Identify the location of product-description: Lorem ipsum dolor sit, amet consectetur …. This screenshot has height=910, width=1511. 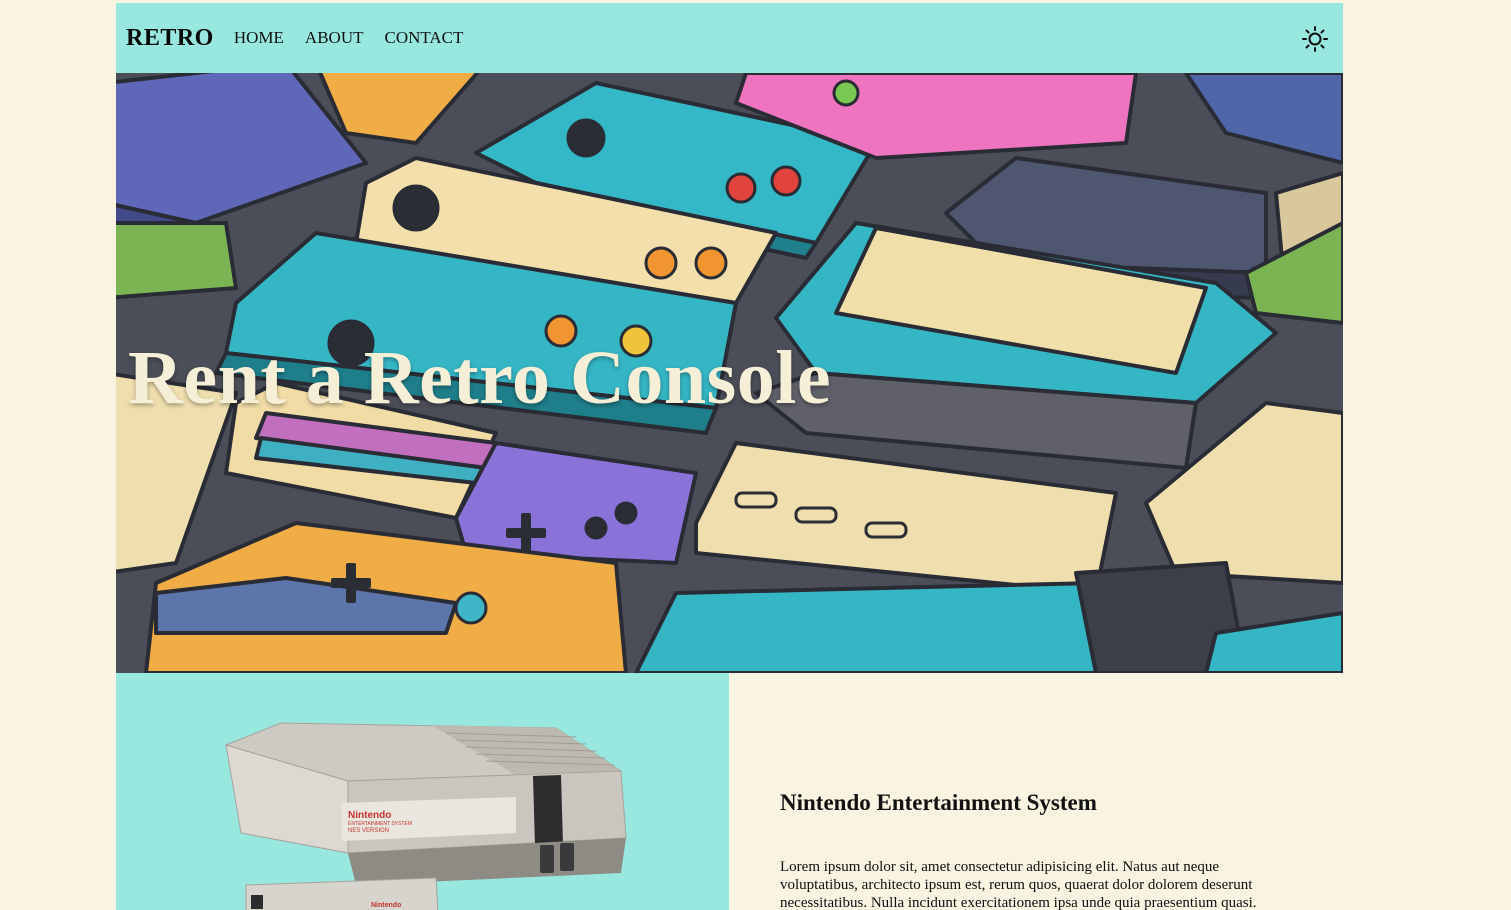
(1018, 884).